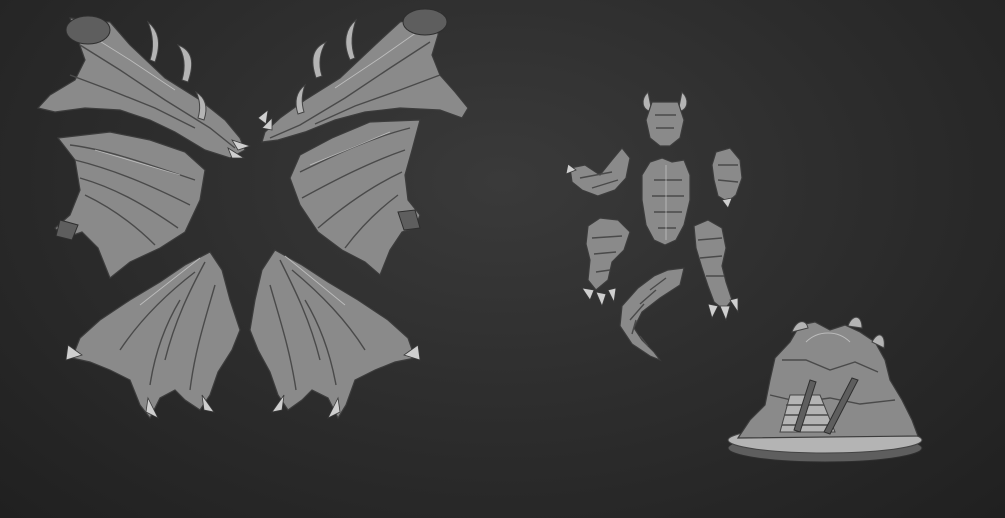  Describe the element at coordinates (130, 205) in the screenshot. I see `wing-membrane-left-upper` at that location.